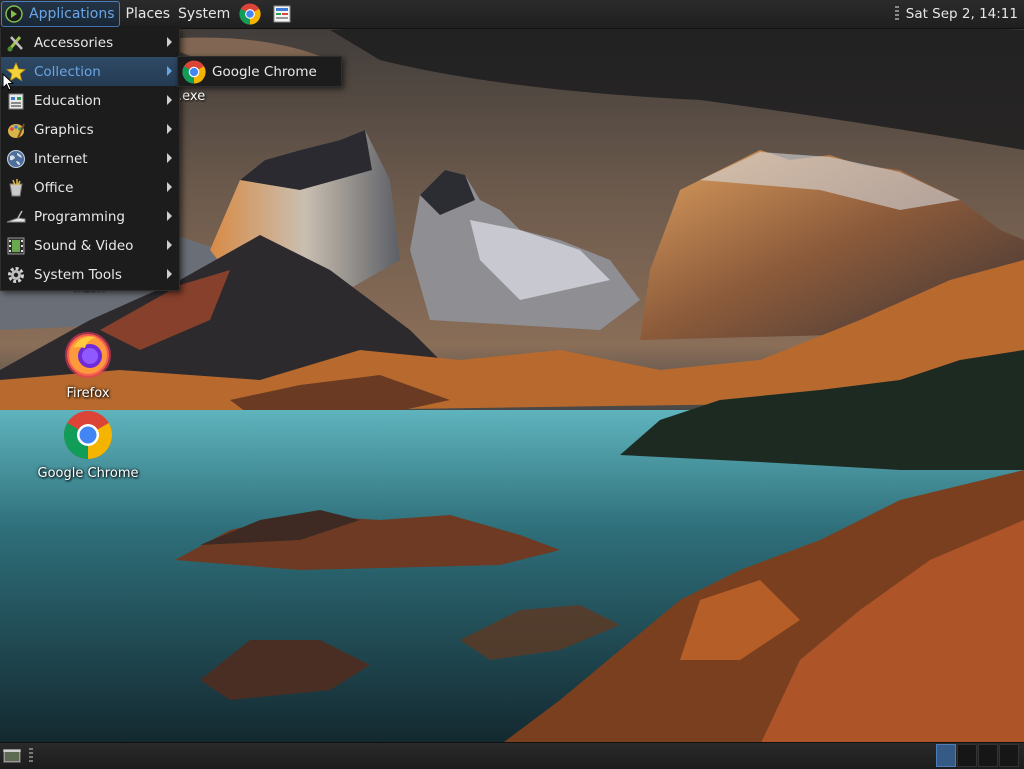  What do you see at coordinates (64, 129) in the screenshot?
I see `menu-item-label: Graphics` at bounding box center [64, 129].